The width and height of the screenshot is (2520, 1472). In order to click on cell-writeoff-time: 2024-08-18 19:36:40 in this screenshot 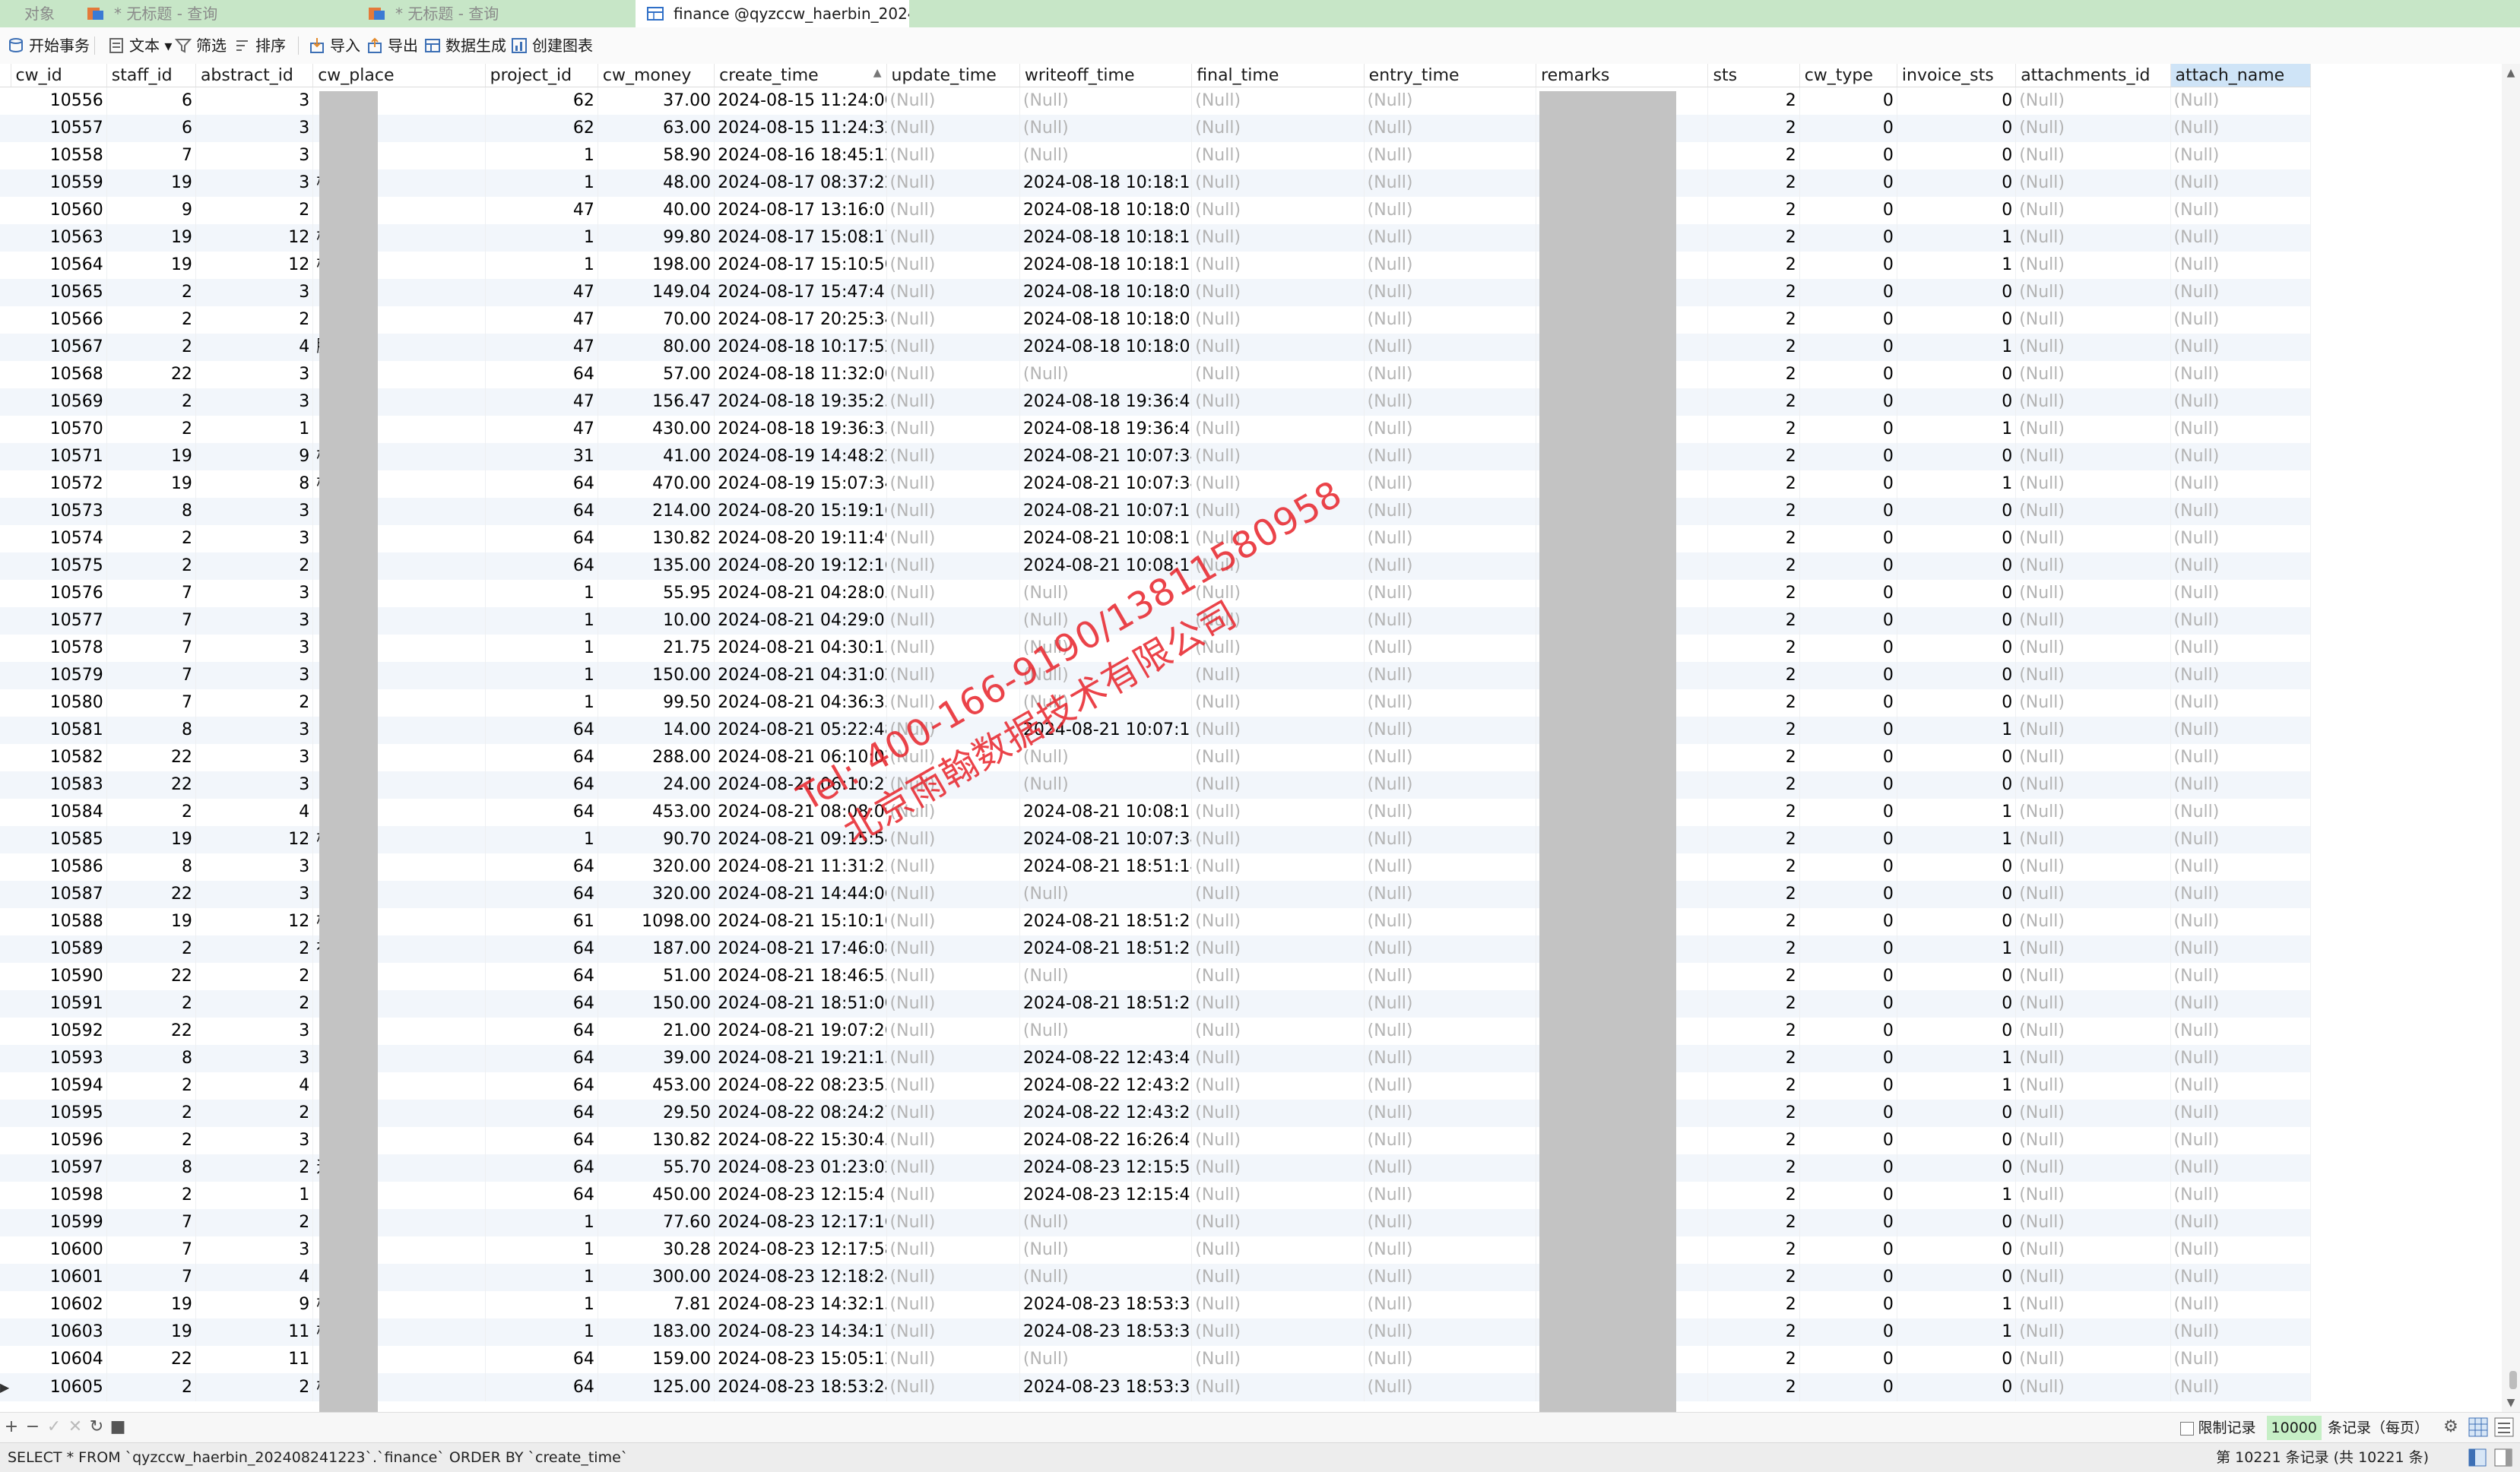, I will do `click(1106, 402)`.